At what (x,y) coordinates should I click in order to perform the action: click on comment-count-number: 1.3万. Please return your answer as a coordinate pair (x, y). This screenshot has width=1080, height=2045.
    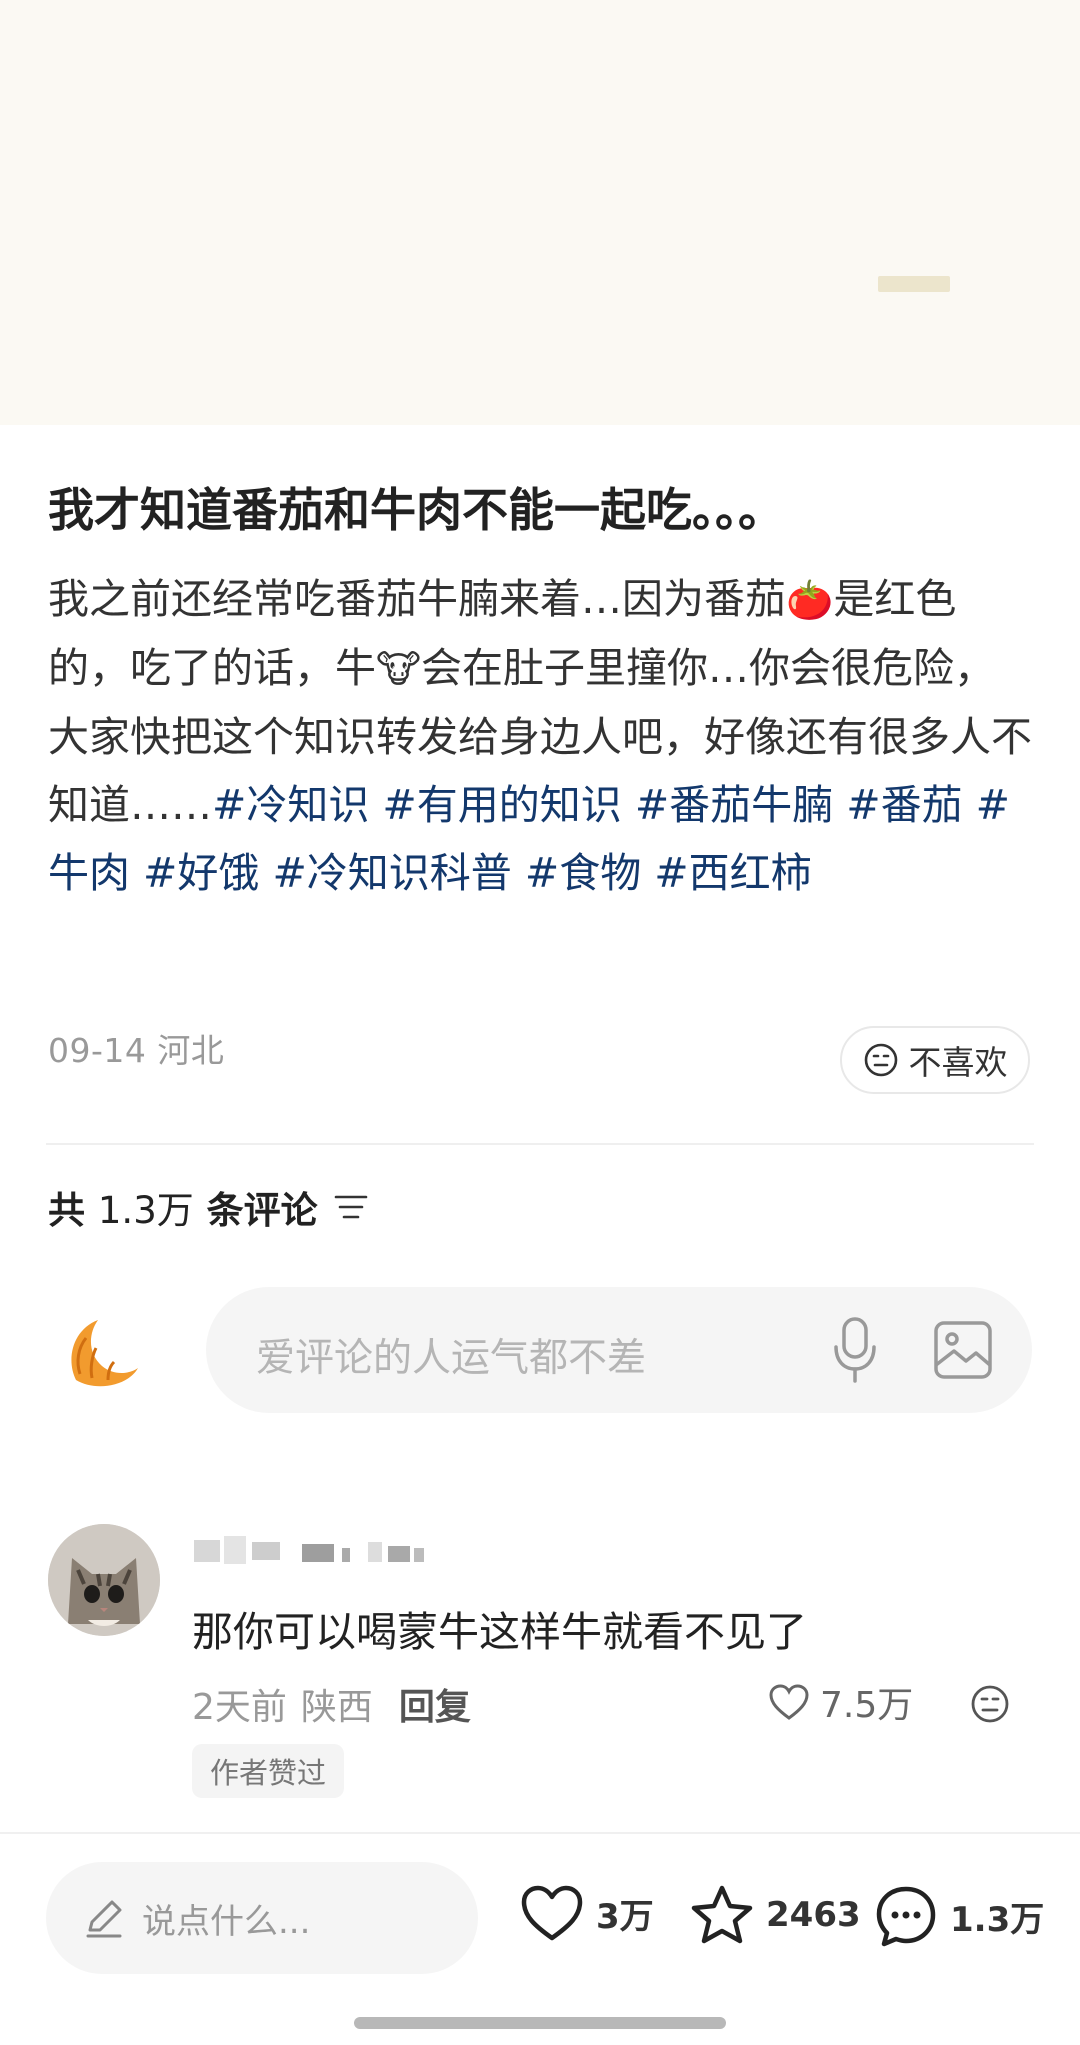
    Looking at the image, I should click on (145, 1210).